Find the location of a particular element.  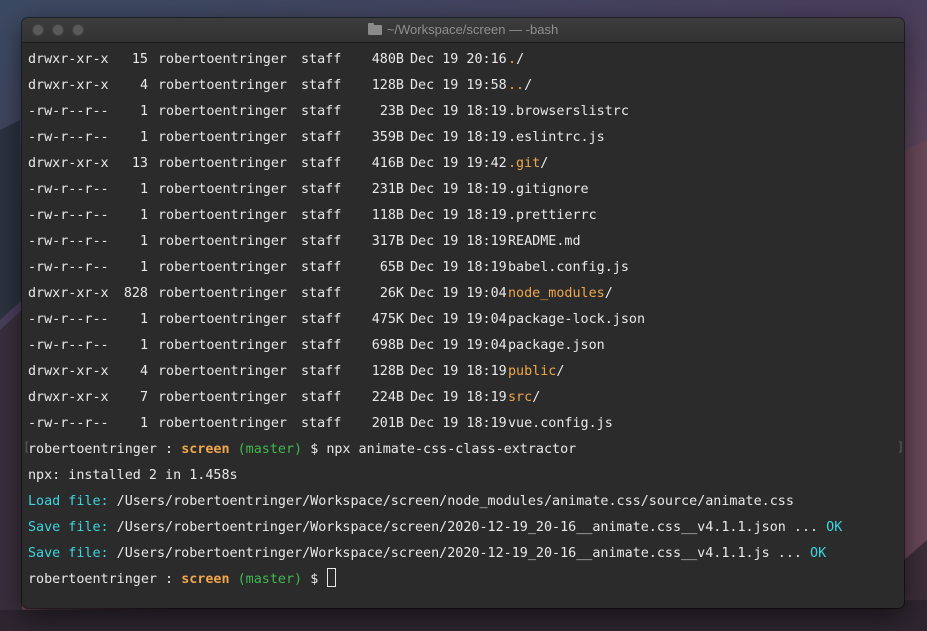

file-name: .prettierrc is located at coordinates (552, 215).